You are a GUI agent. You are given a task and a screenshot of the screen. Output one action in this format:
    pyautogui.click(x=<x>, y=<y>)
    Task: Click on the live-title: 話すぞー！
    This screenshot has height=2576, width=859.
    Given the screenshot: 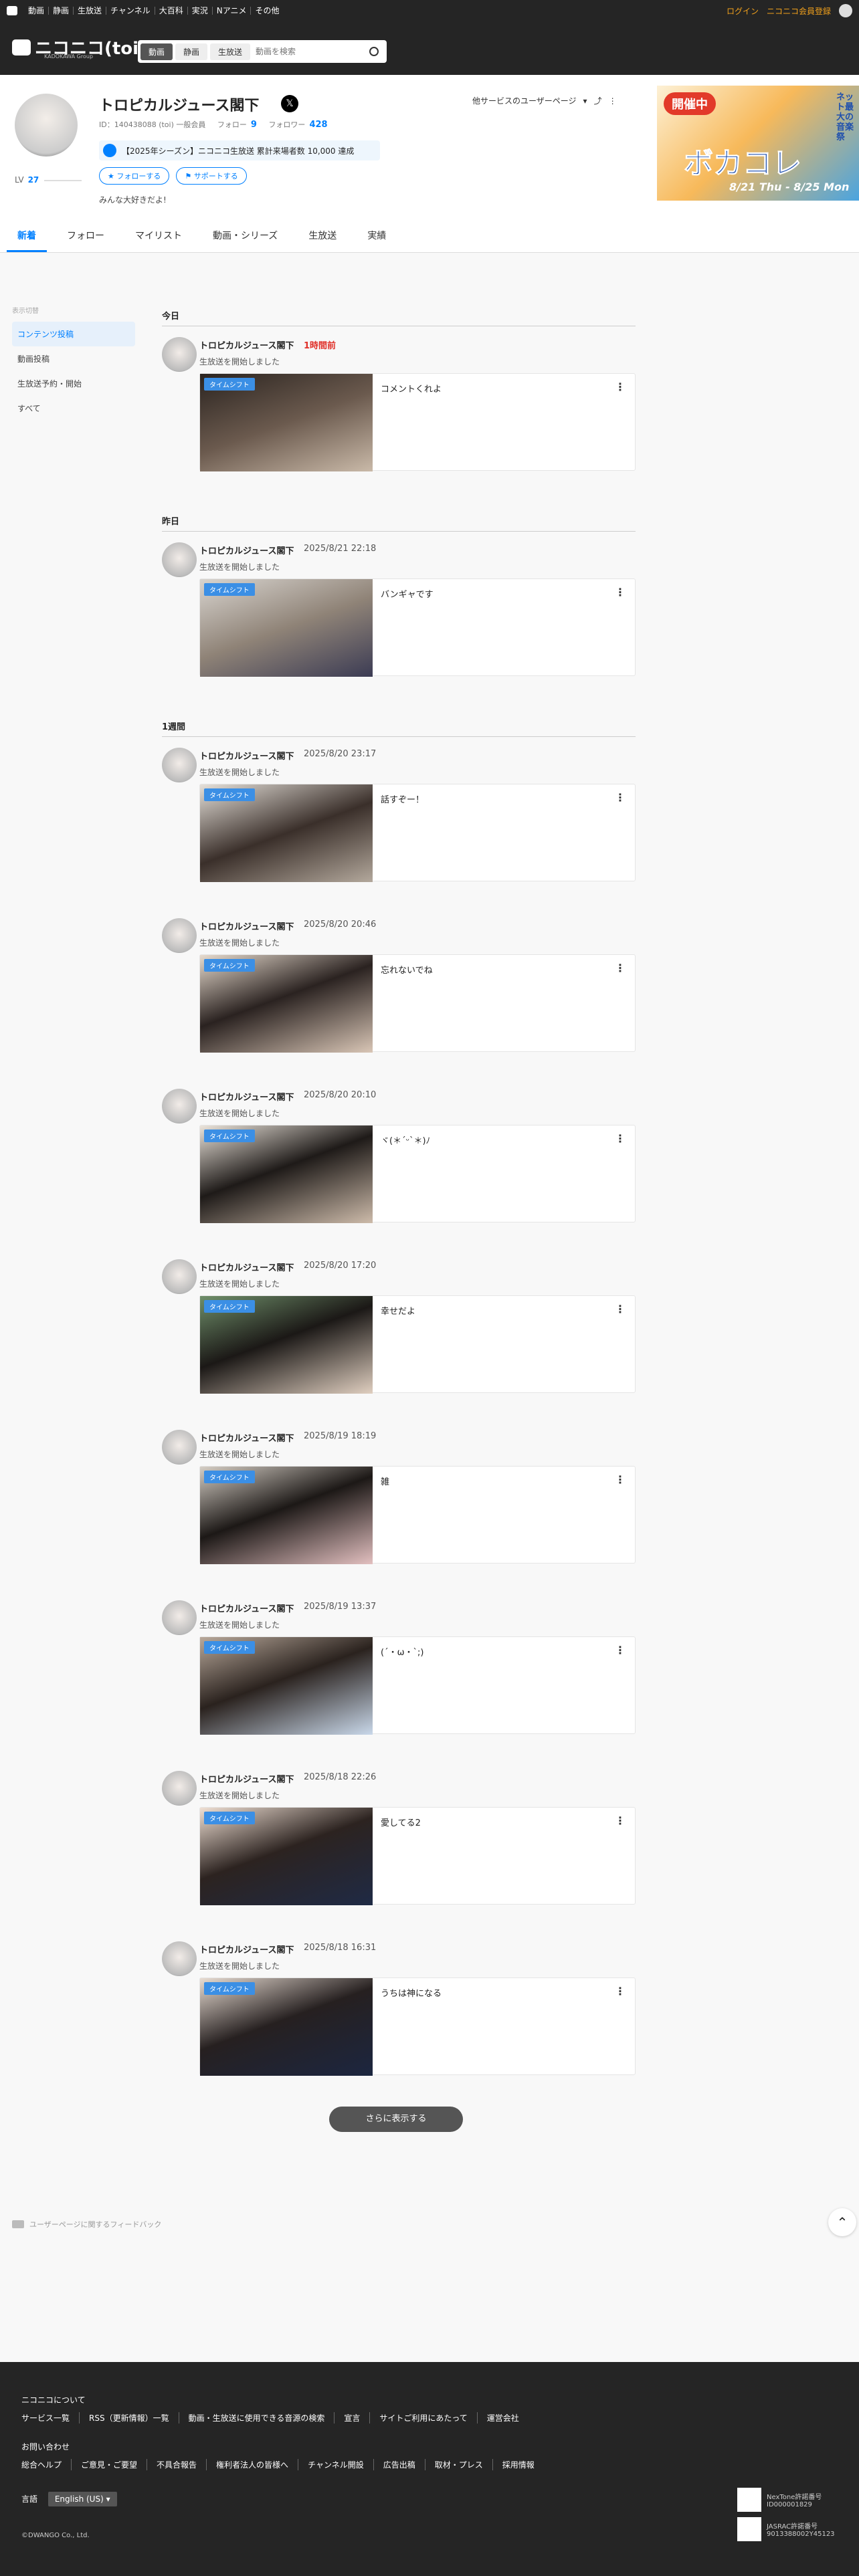 What is the action you would take?
    pyautogui.click(x=402, y=799)
    